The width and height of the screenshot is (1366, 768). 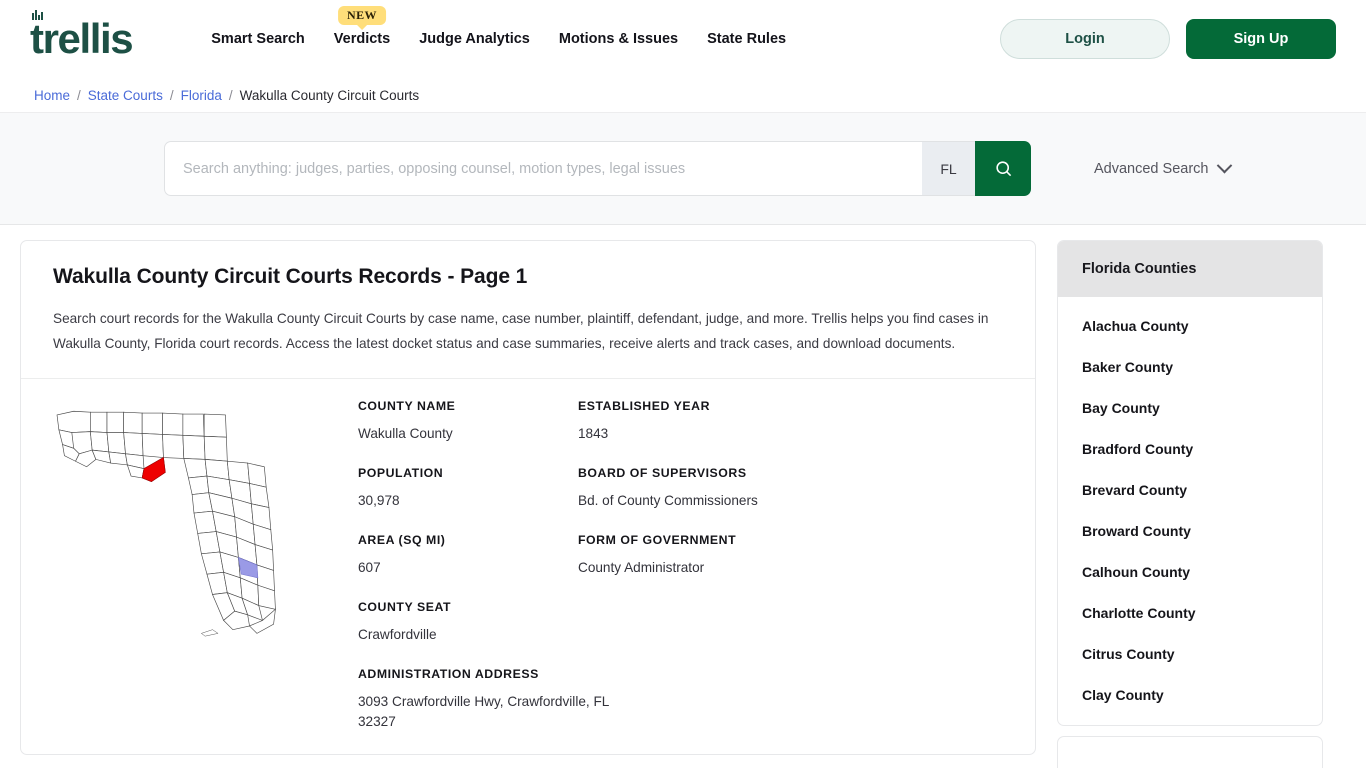 What do you see at coordinates (1190, 530) in the screenshot?
I see `sidebar-item-broward-county: Broward County` at bounding box center [1190, 530].